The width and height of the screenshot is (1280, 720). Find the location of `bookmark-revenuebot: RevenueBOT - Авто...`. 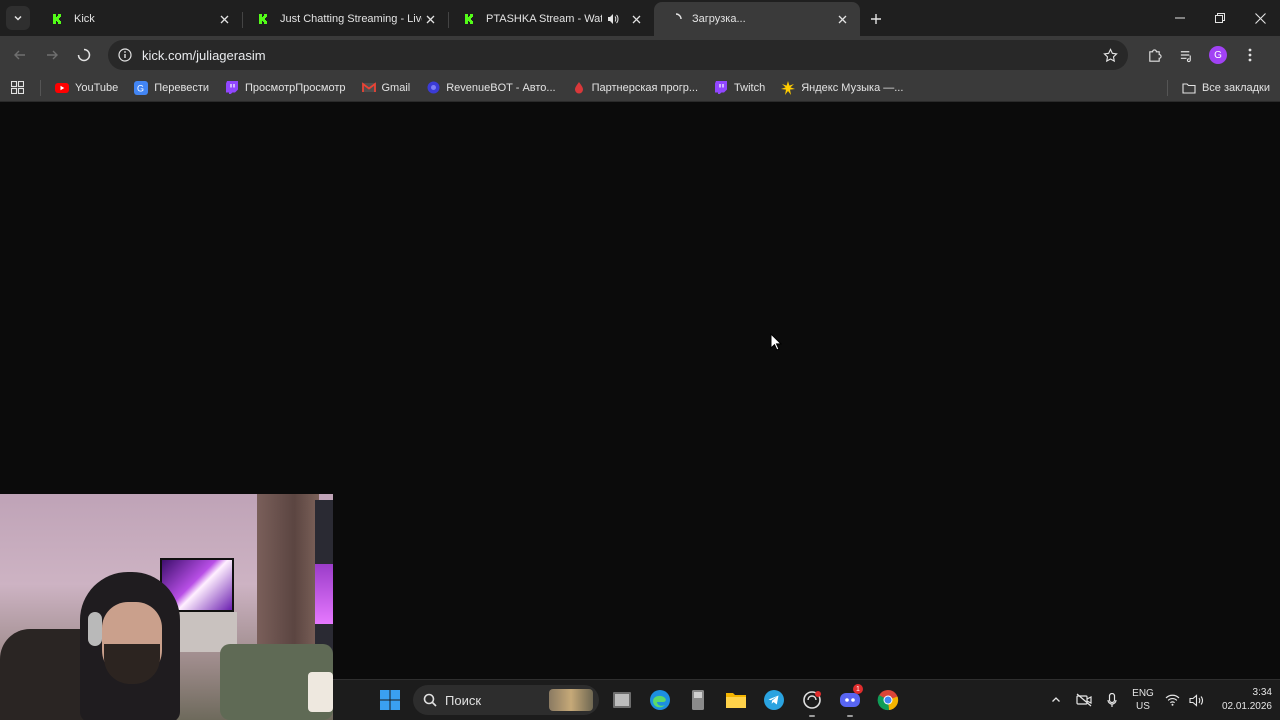

bookmark-revenuebot: RevenueBOT - Авто... is located at coordinates (490, 88).